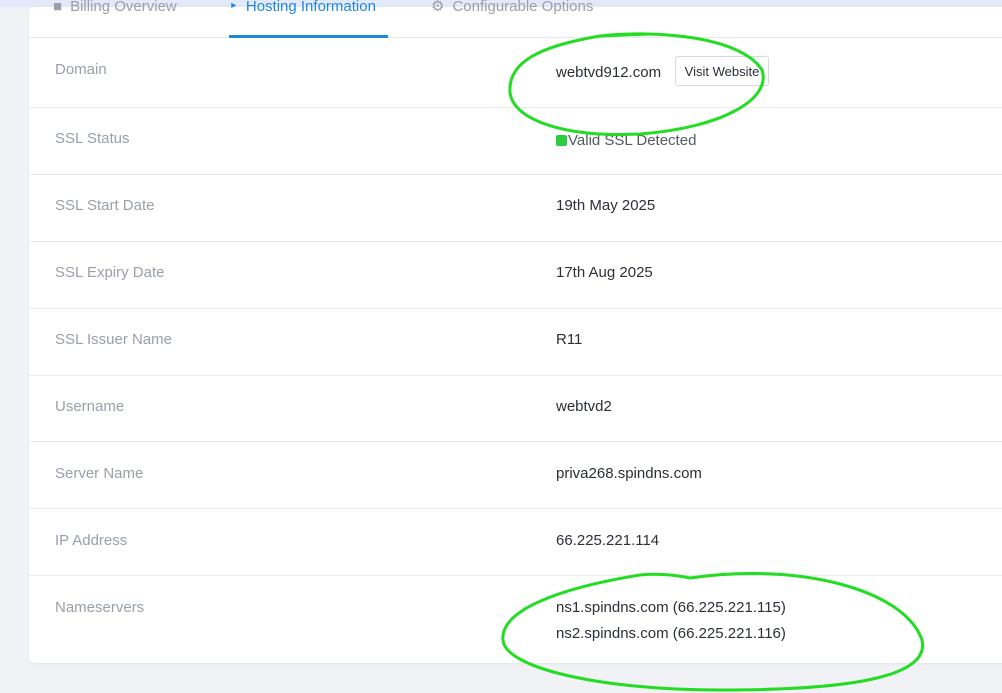  Describe the element at coordinates (308, 36) in the screenshot. I see `active-tab-indicator` at that location.